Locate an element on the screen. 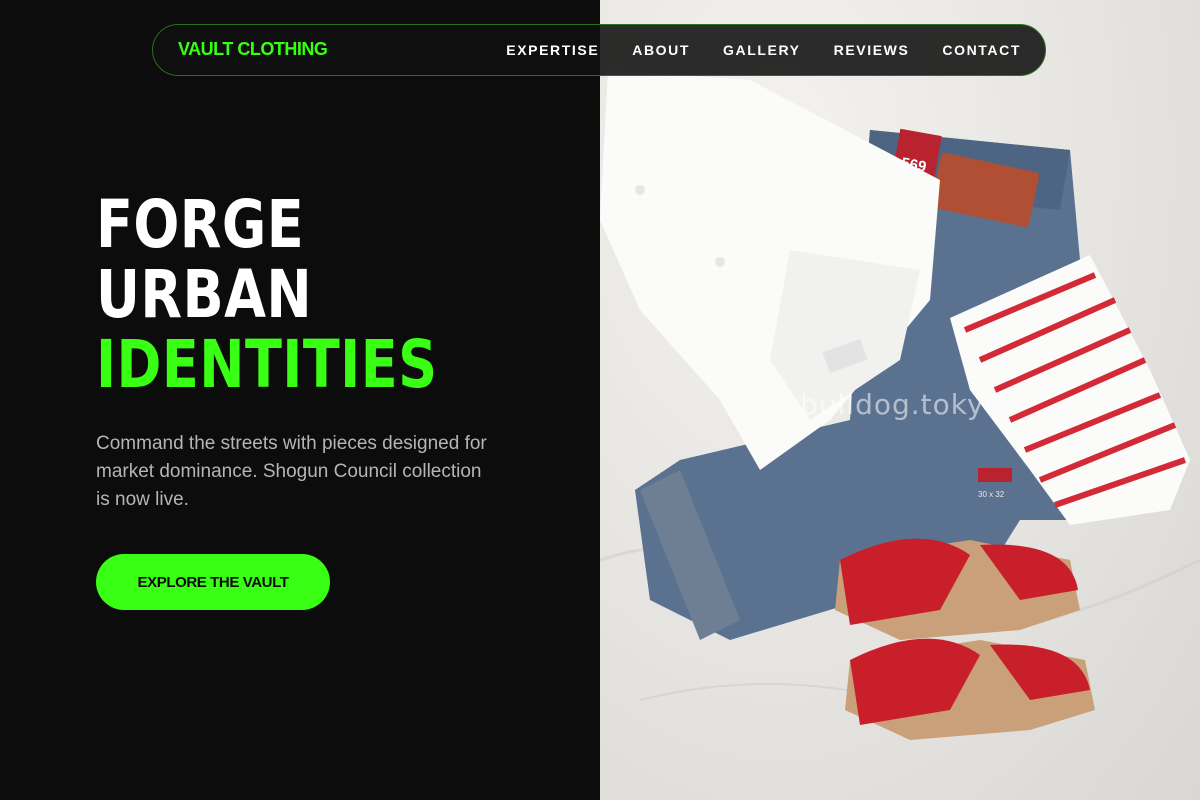 The width and height of the screenshot is (1200, 800). nav-link-gallery: GALLERY is located at coordinates (762, 50).